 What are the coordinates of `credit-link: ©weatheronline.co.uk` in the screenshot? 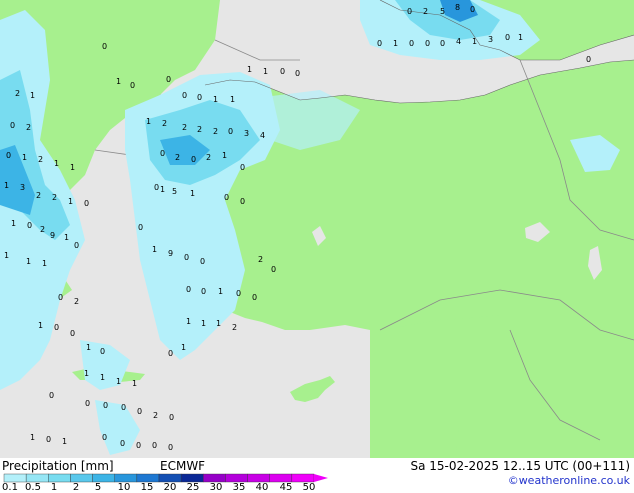 It's located at (569, 480).